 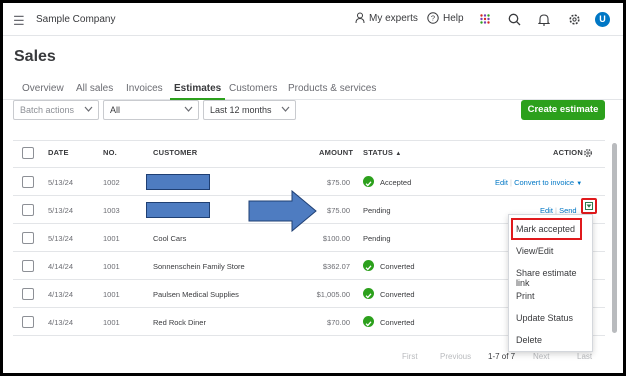 I want to click on row-customer: Paulsen Medical Supplies, so click(x=196, y=294).